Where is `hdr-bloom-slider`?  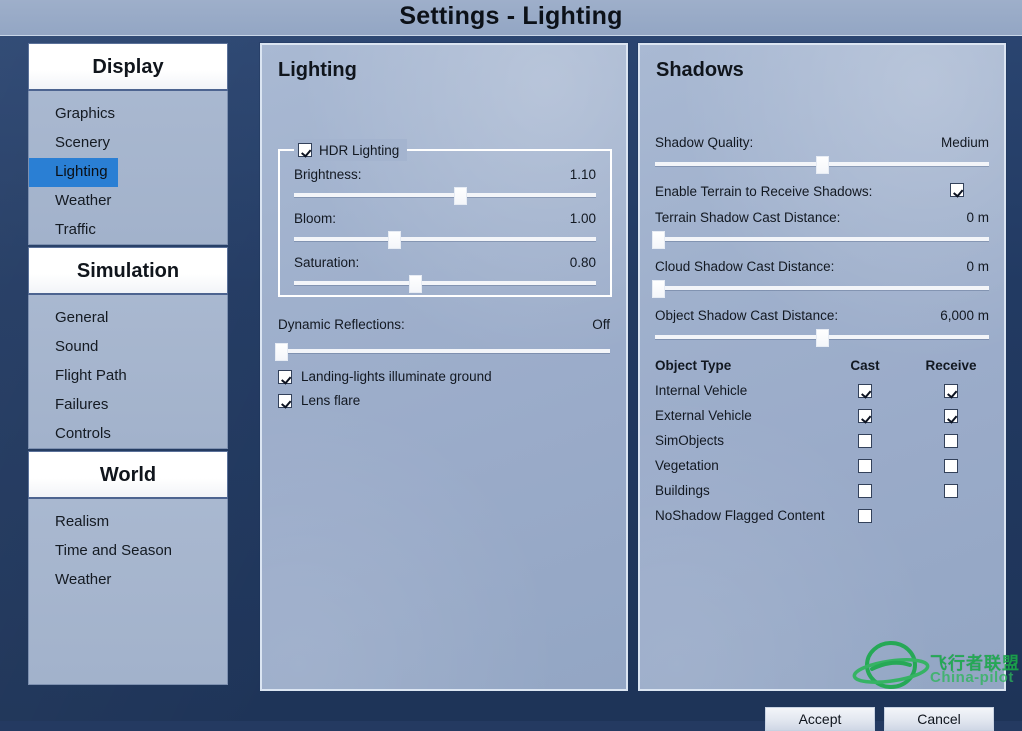 hdr-bloom-slider is located at coordinates (445, 240).